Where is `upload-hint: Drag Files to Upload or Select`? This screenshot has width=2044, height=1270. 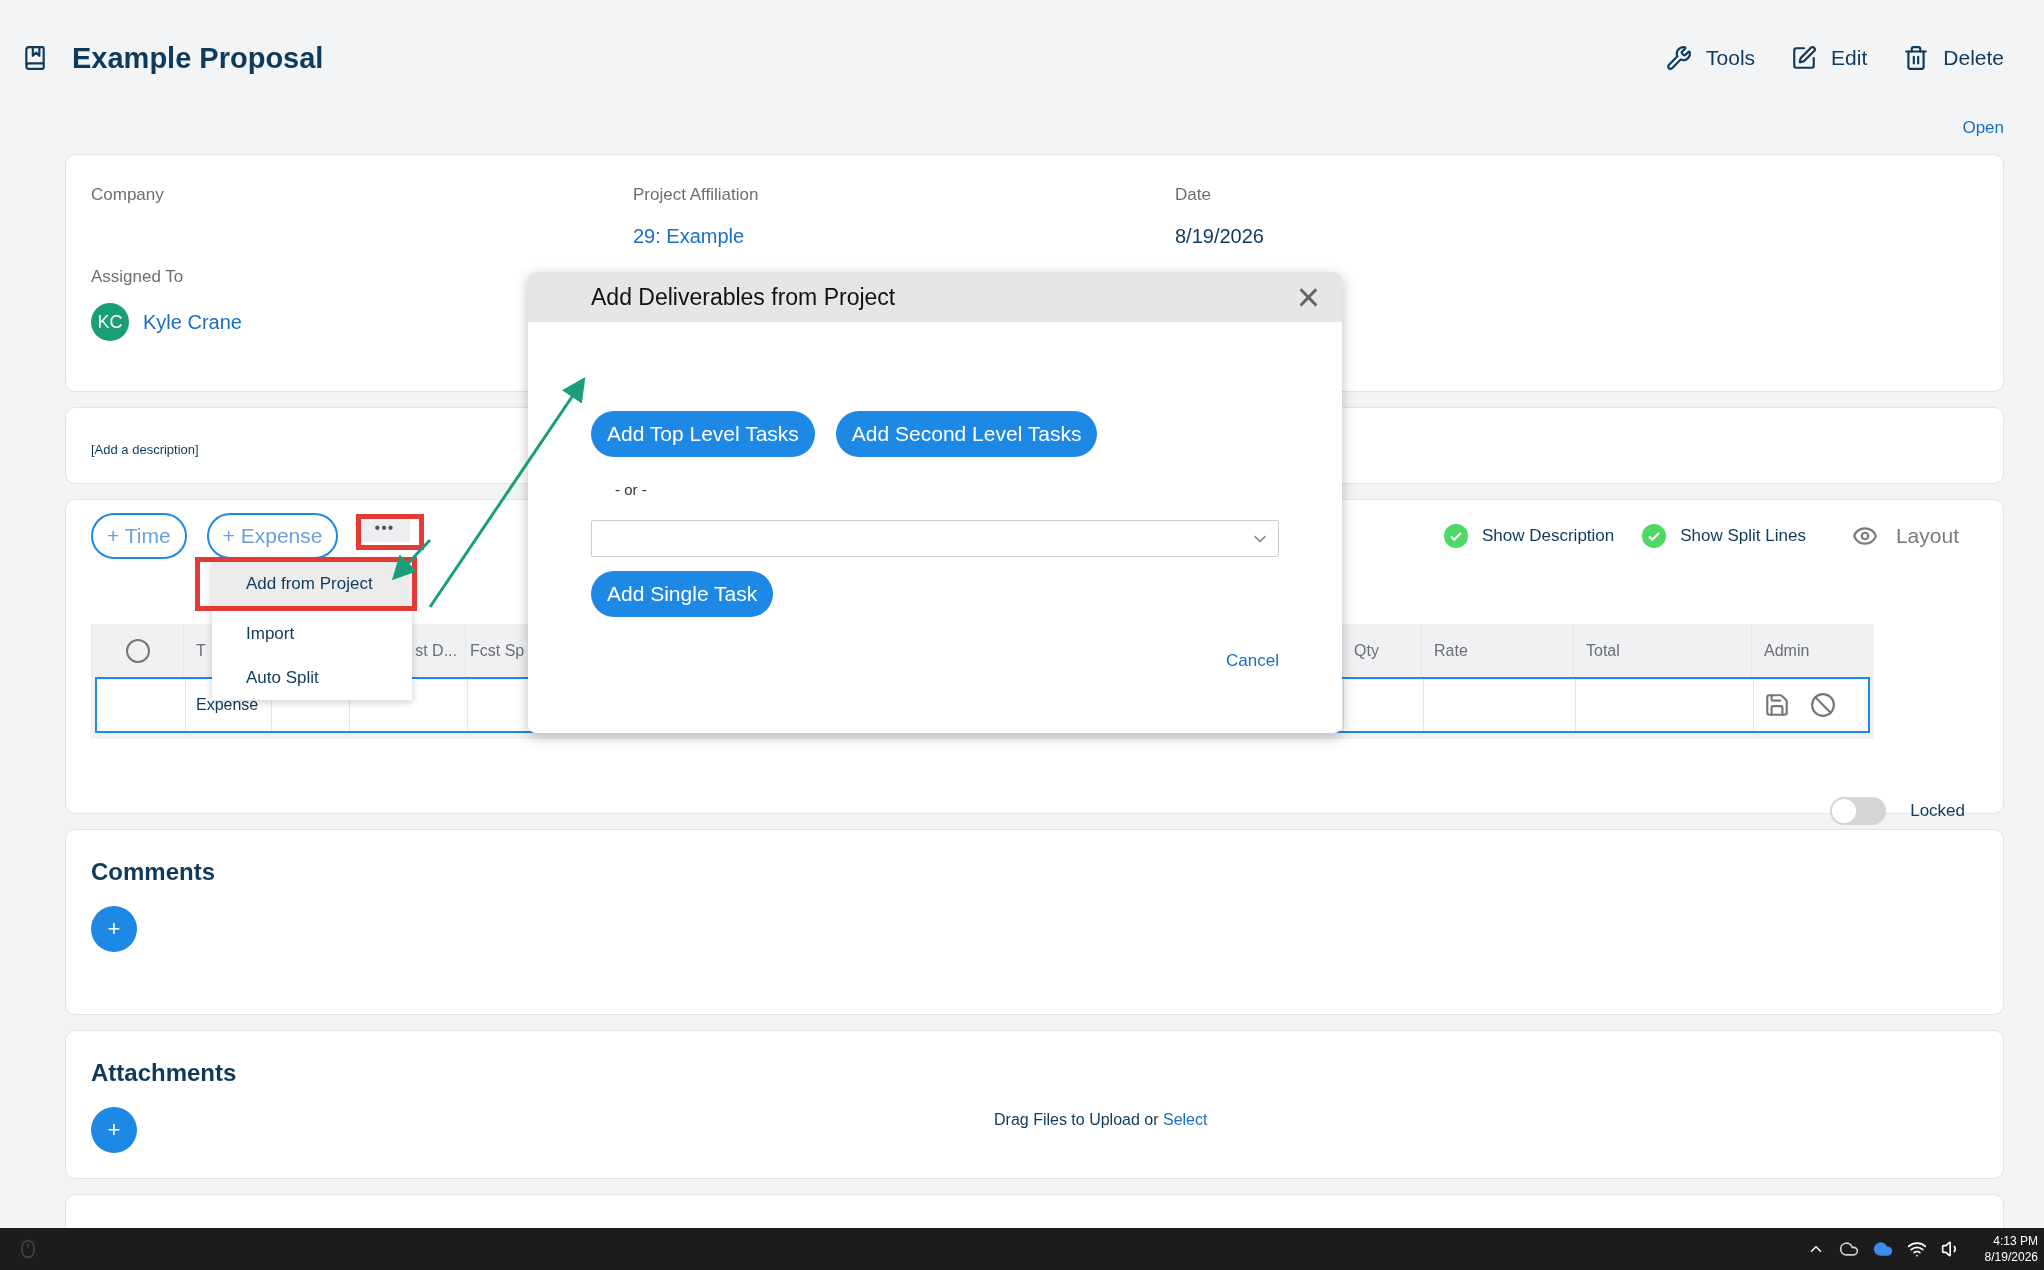
upload-hint: Drag Files to Upload or Select is located at coordinates (1101, 1120).